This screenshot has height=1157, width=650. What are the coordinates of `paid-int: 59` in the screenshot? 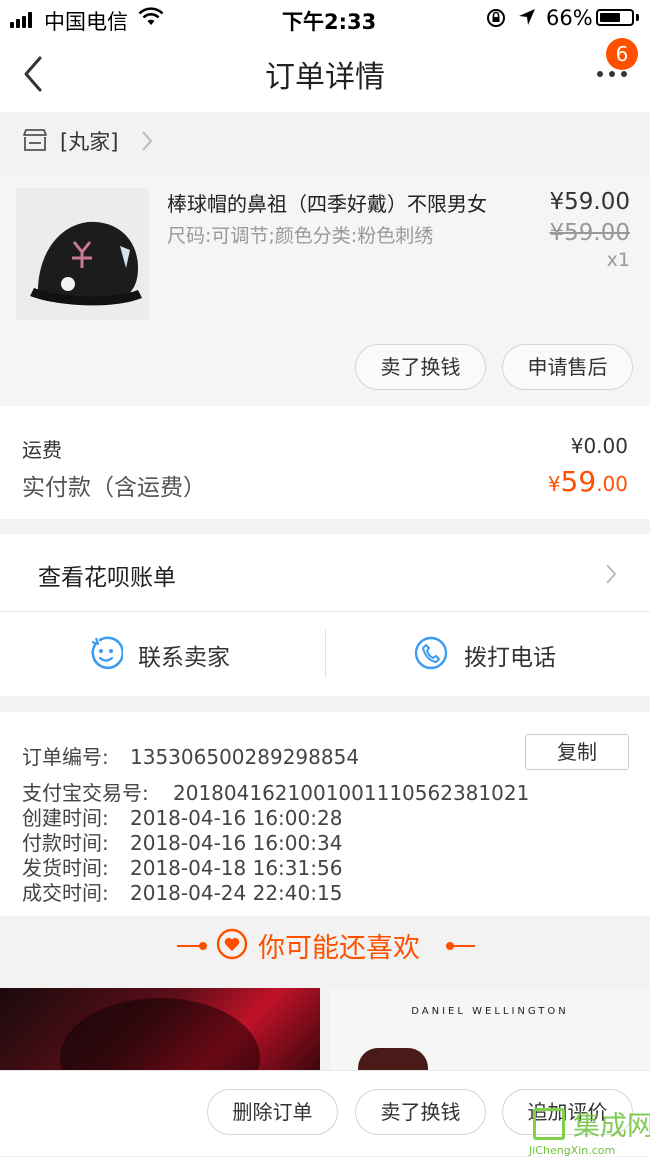 It's located at (578, 481).